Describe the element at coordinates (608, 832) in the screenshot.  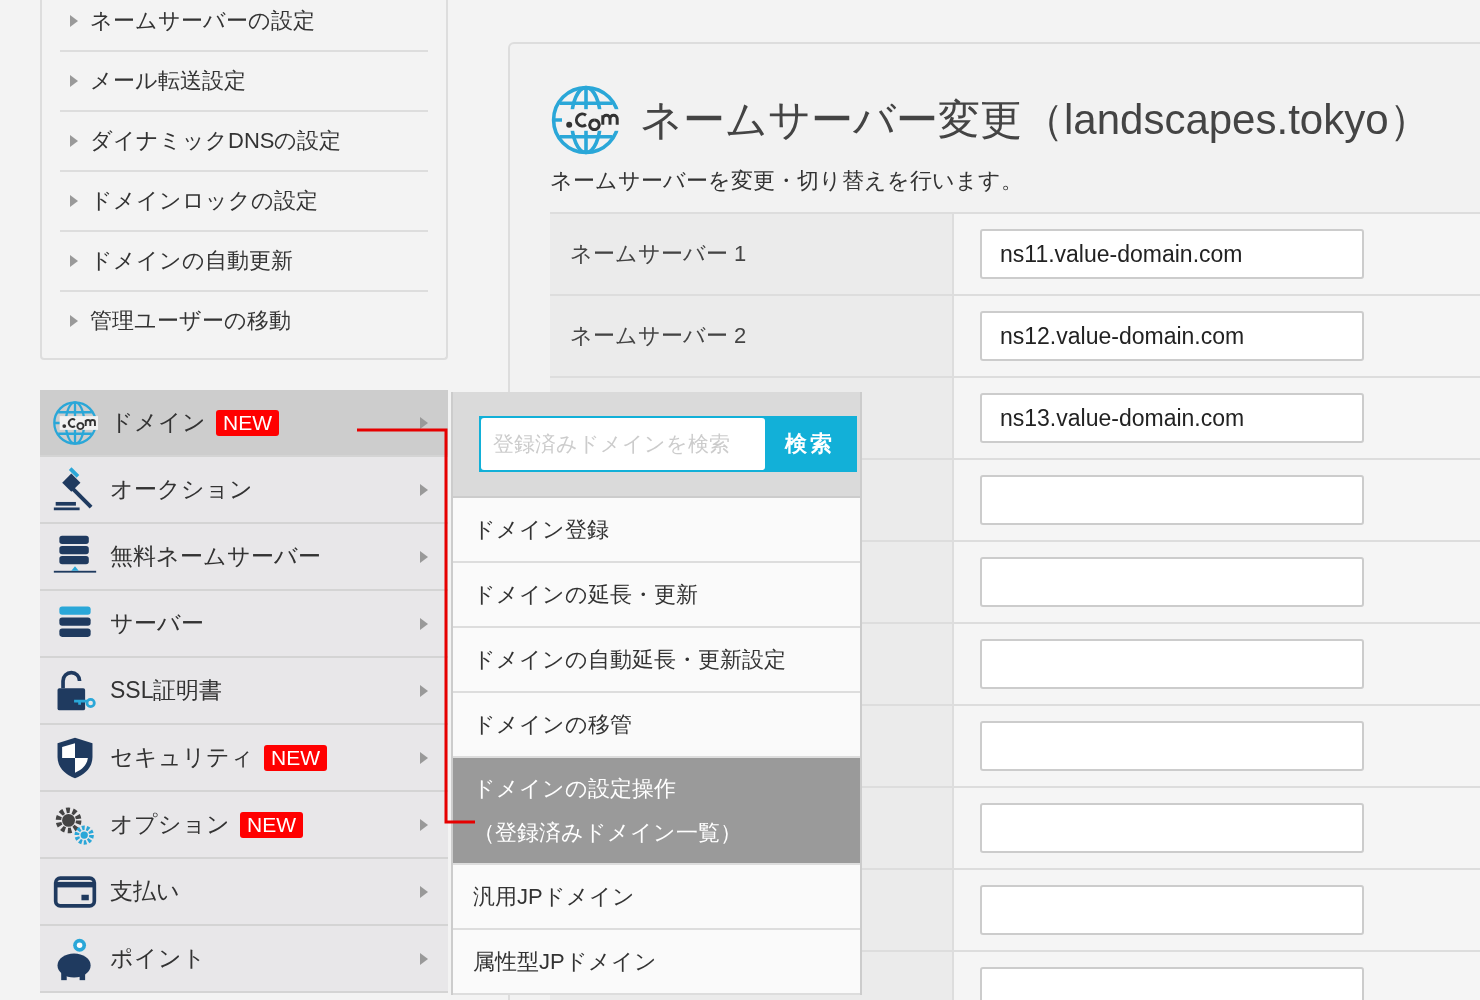
I see `submenu-note: （登録済みドメイン一覧）` at that location.